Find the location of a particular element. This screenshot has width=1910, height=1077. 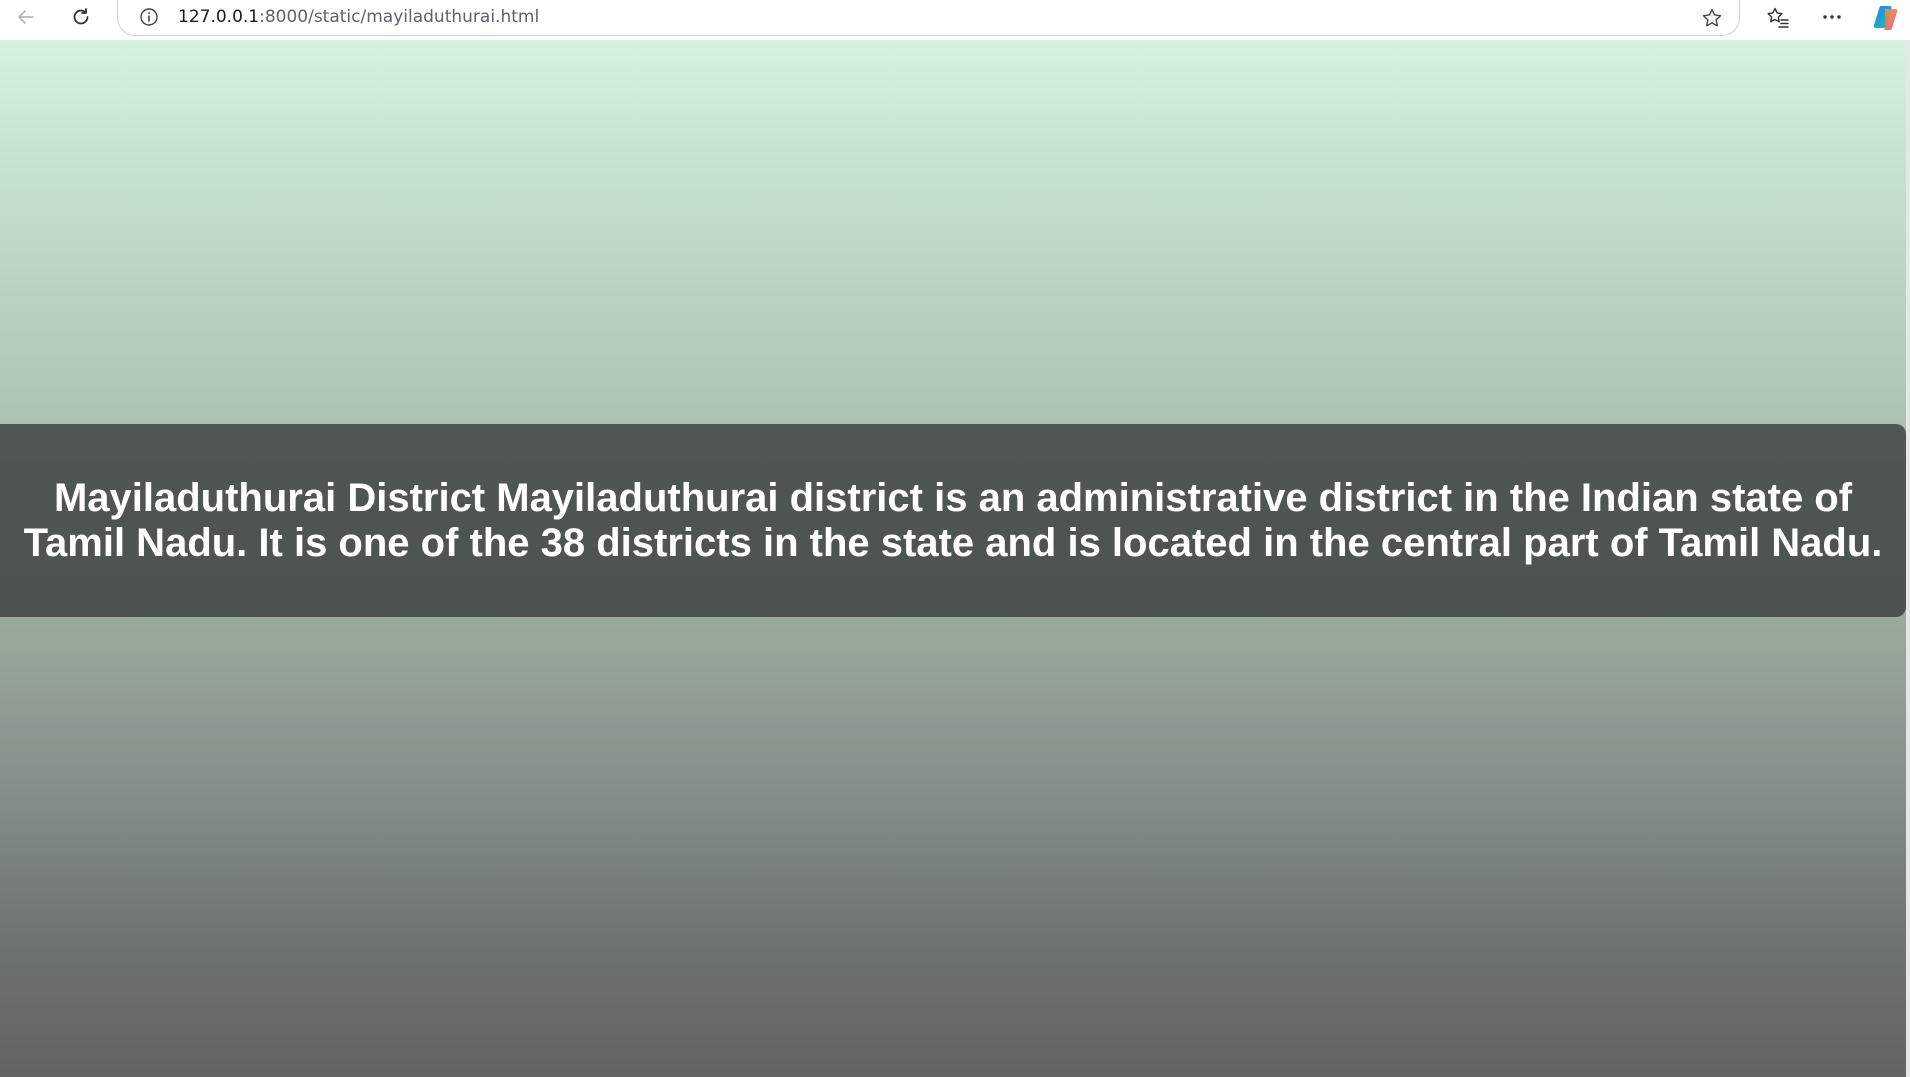

back-button is located at coordinates (26, 17).